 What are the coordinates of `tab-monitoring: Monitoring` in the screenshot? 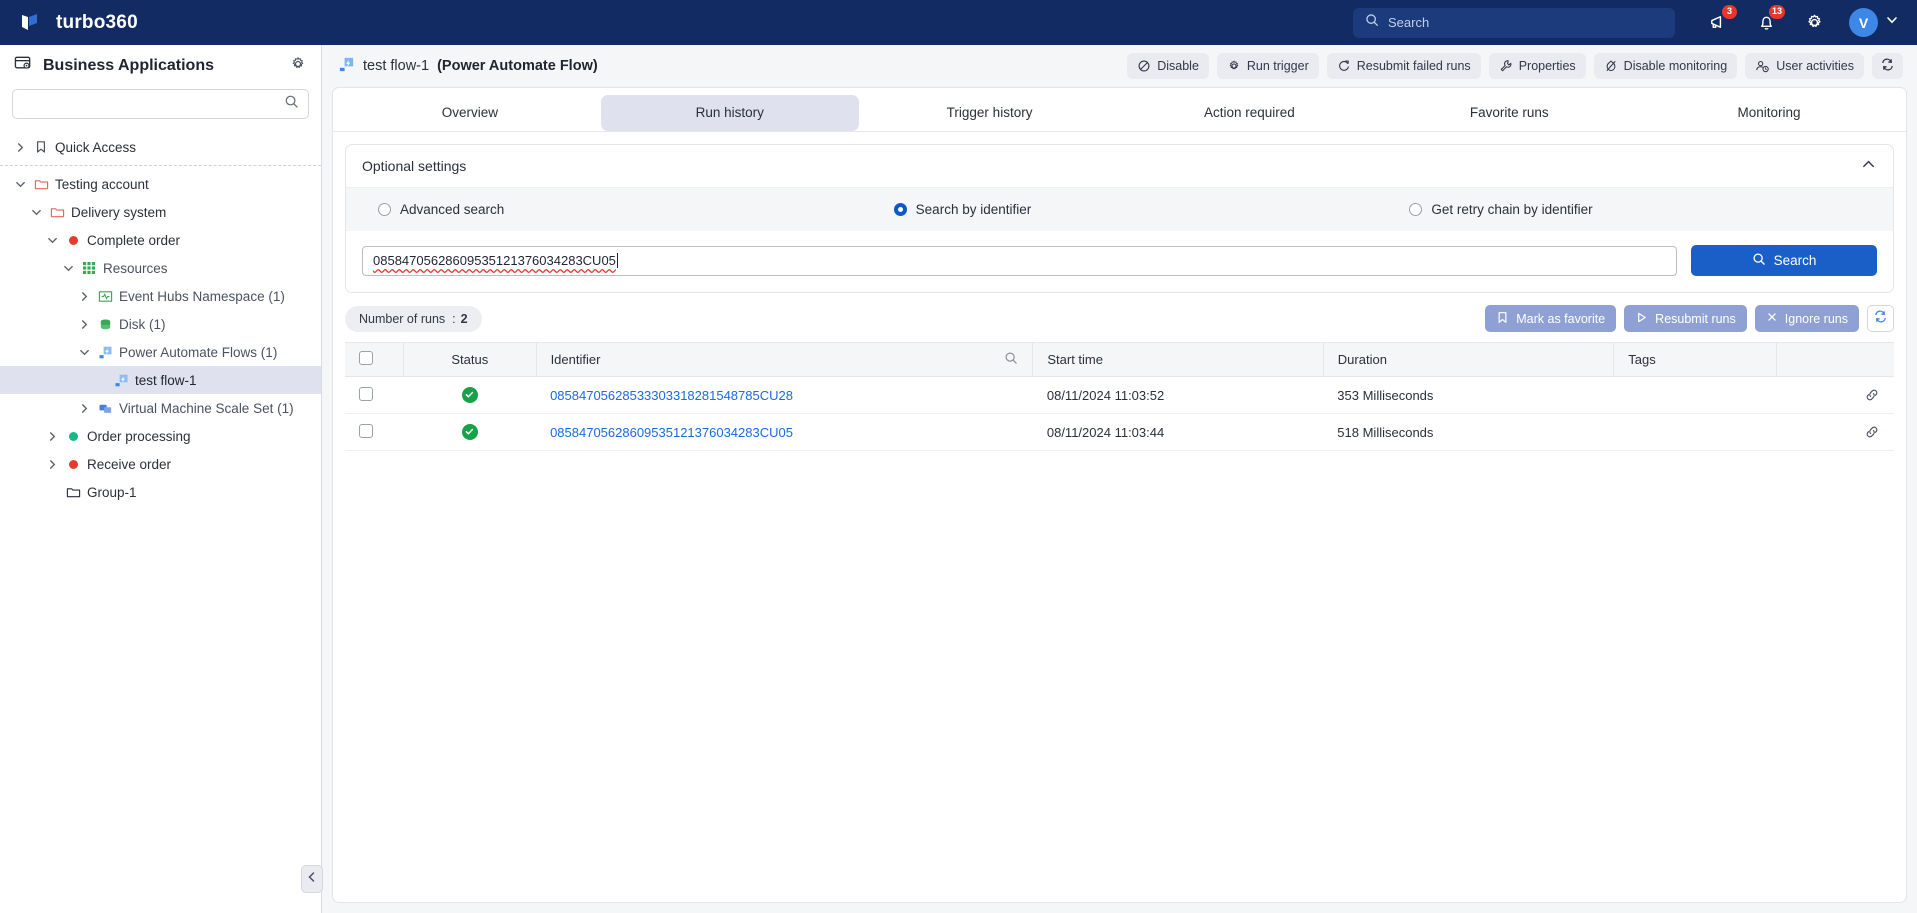 It's located at (1769, 113).